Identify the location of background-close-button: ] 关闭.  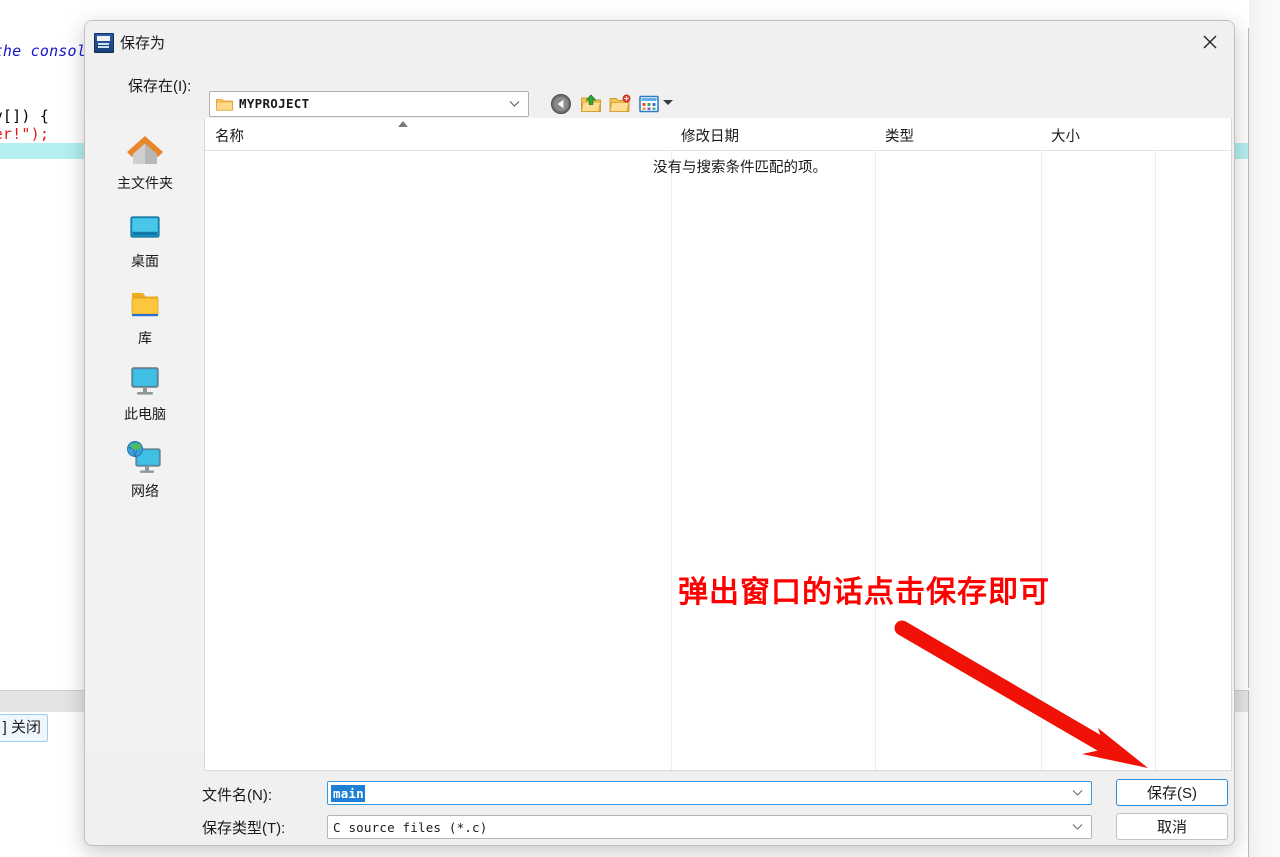
(24, 728).